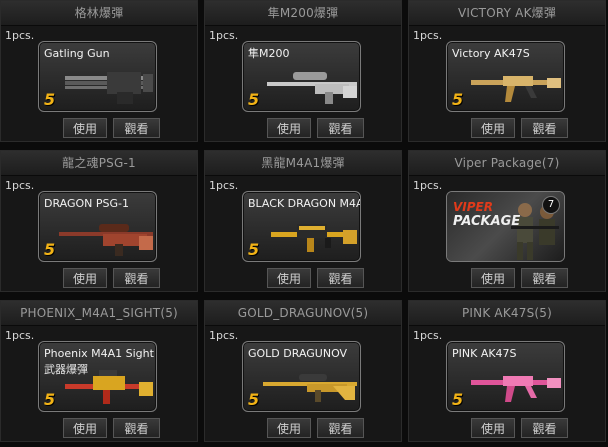 The width and height of the screenshot is (608, 447). I want to click on item-card: PINK AK47S 5, so click(505, 376).